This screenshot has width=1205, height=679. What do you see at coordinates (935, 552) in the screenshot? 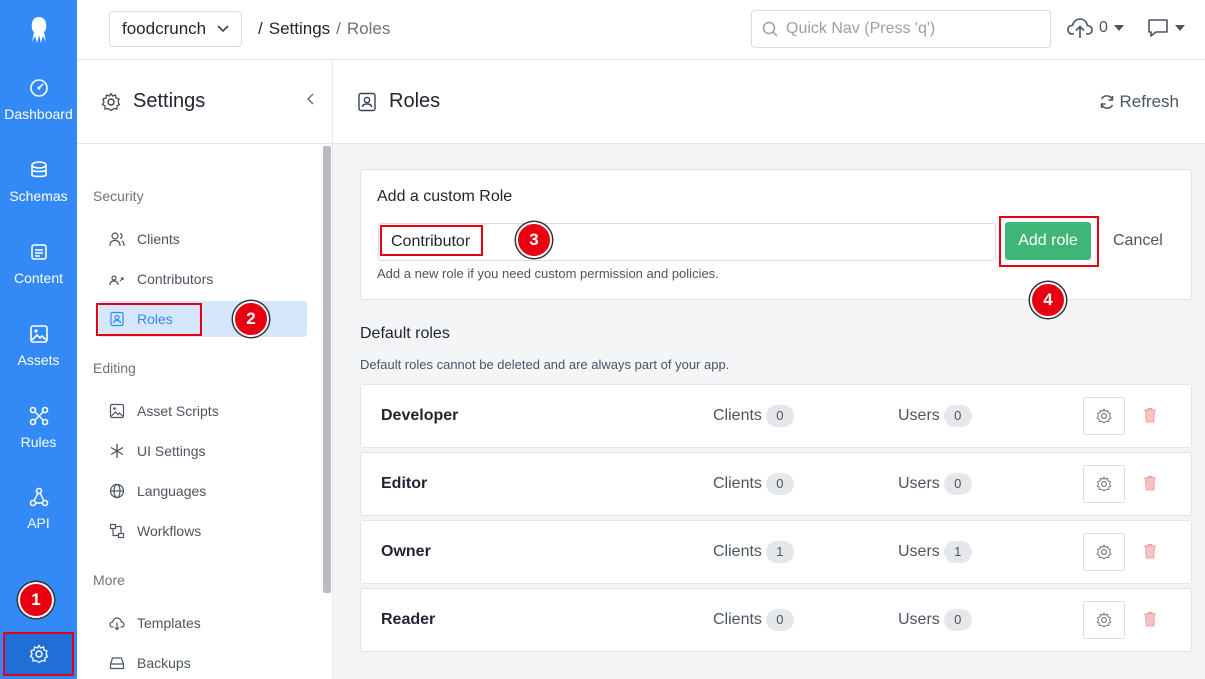
I see `role-users-stat: Users 1` at bounding box center [935, 552].